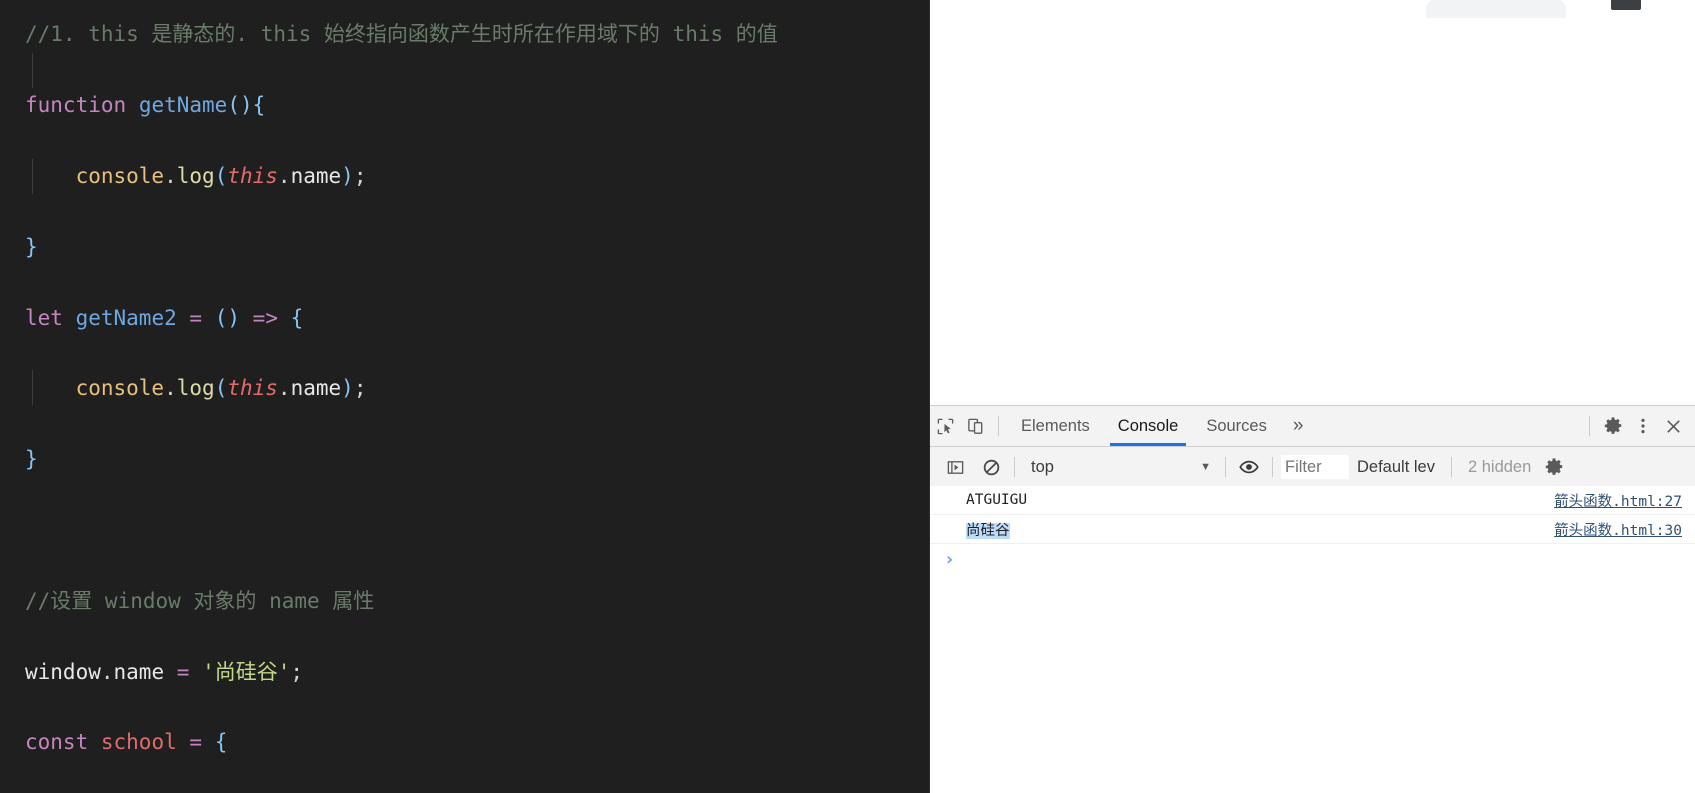 This screenshot has height=793, width=1695. What do you see at coordinates (1249, 467) in the screenshot?
I see `eye-icon` at bounding box center [1249, 467].